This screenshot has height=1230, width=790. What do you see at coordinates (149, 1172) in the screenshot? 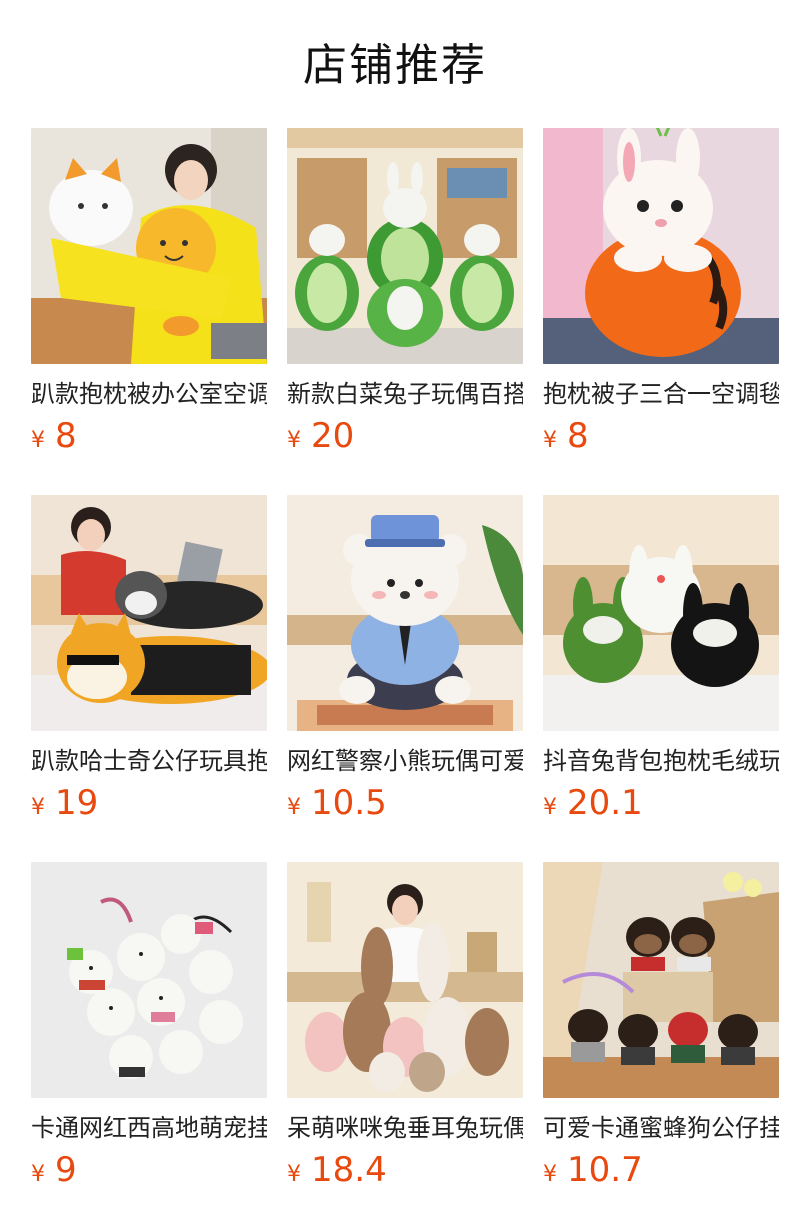
I see `product-price: ¥9` at bounding box center [149, 1172].